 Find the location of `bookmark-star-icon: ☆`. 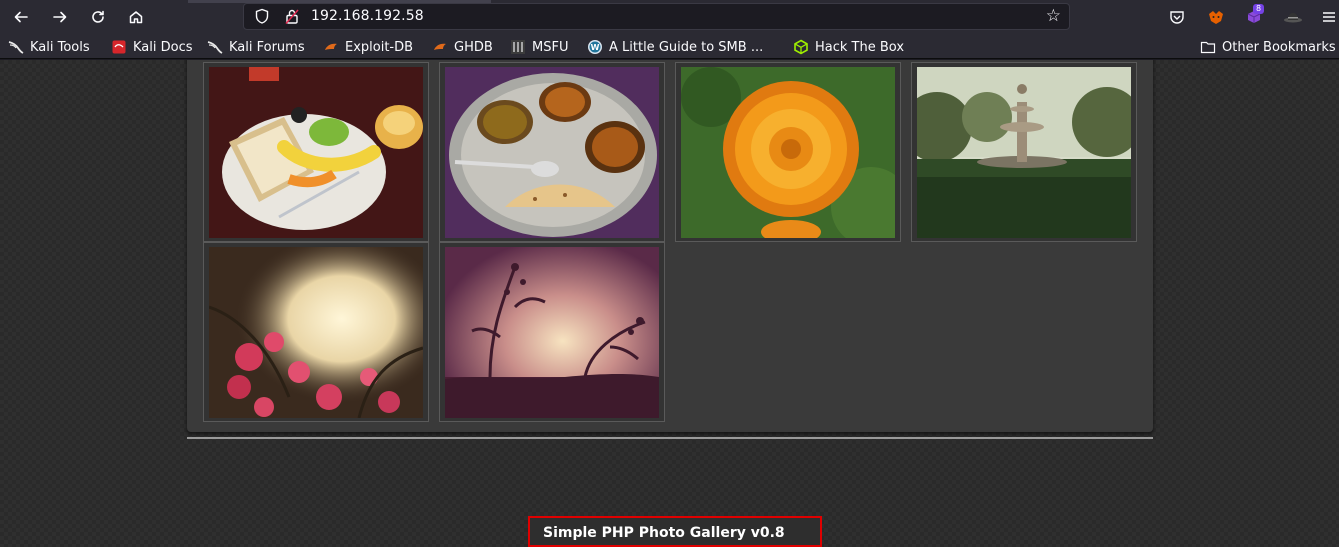

bookmark-star-icon: ☆ is located at coordinates (1053, 16).